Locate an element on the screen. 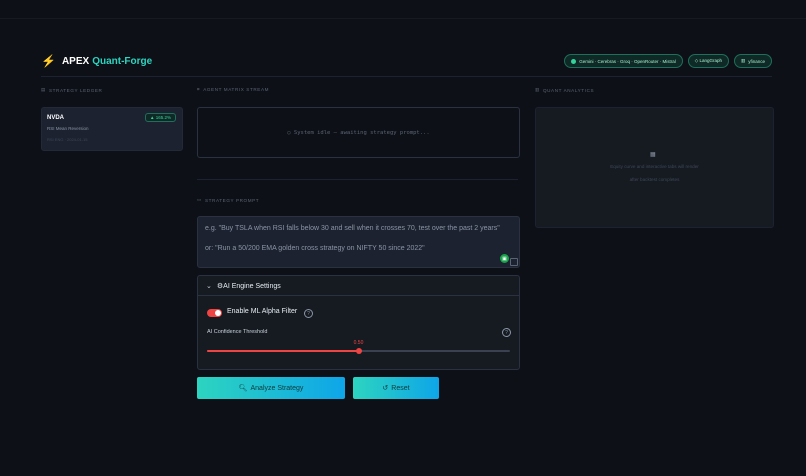 Image resolution: width=806 pixels, height=476 pixels. status-dot-icon is located at coordinates (574, 61).